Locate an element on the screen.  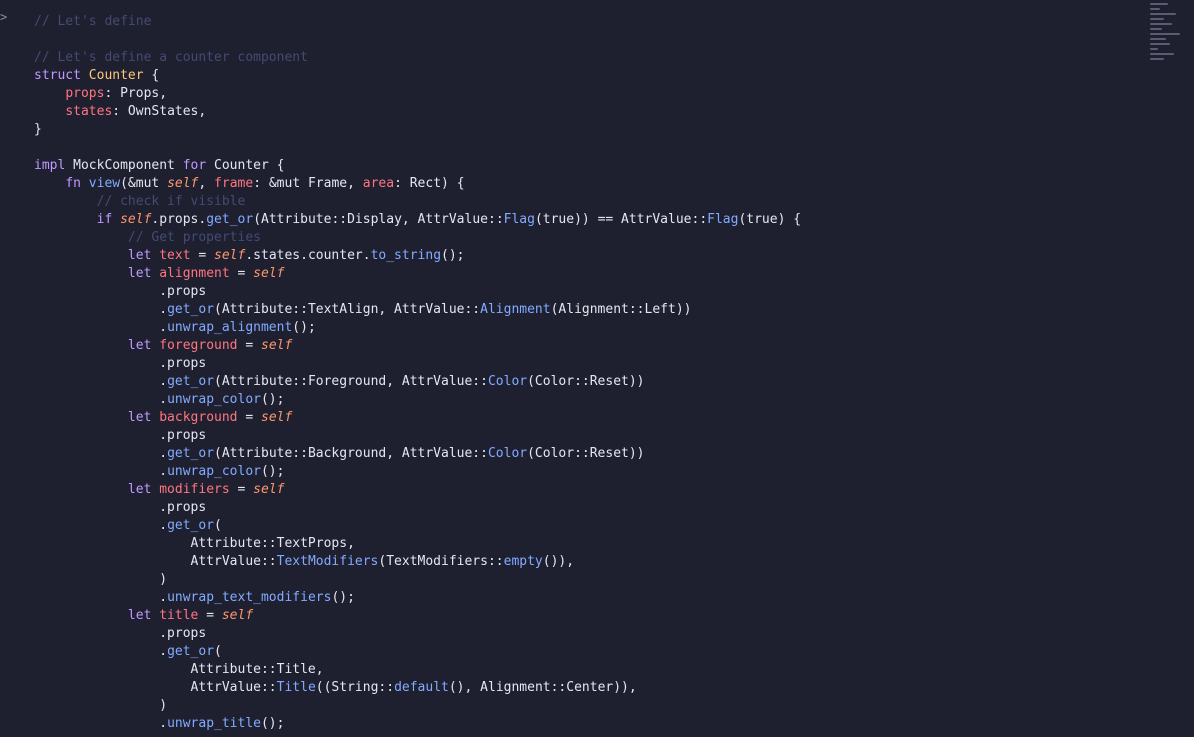
code-token: frame is located at coordinates (234, 183).